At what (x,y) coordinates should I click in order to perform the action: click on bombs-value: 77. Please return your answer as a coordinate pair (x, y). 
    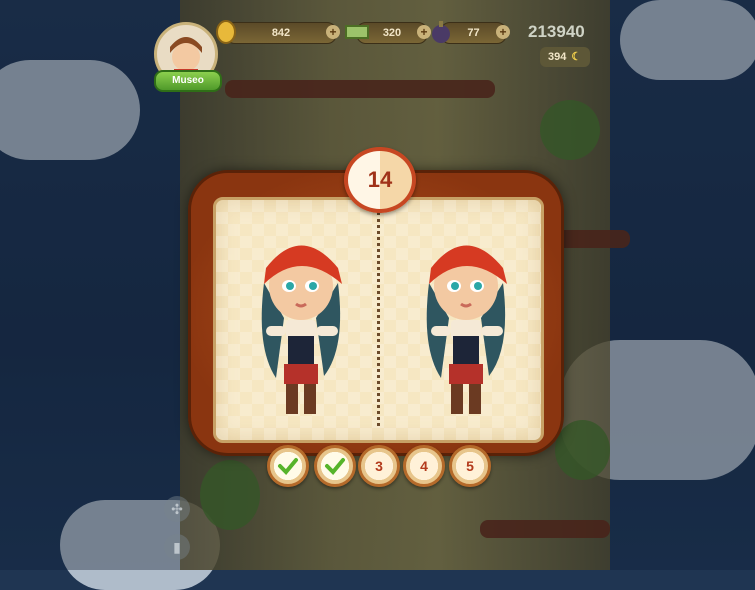
    Looking at the image, I should click on (473, 33).